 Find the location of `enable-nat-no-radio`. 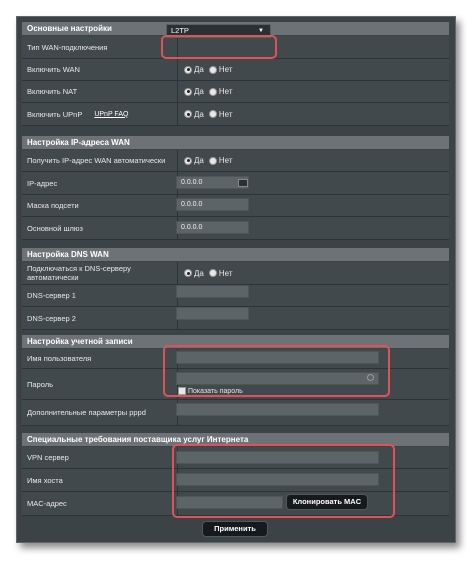

enable-nat-no-radio is located at coordinates (212, 91).